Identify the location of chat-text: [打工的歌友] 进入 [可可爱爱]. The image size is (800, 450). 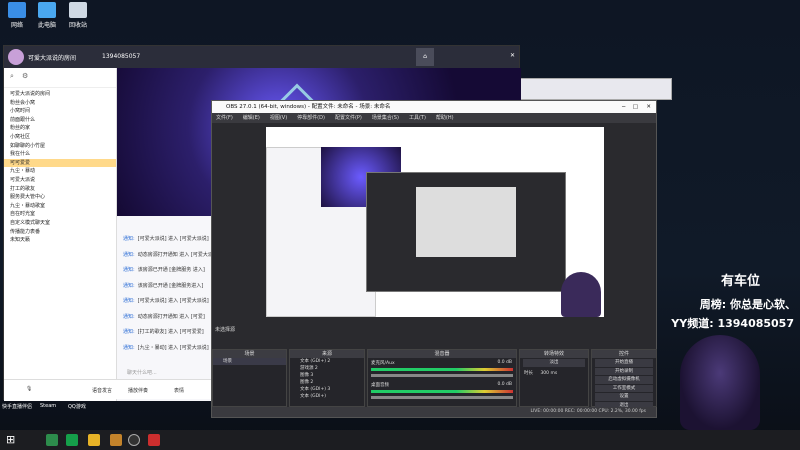
(170, 332).